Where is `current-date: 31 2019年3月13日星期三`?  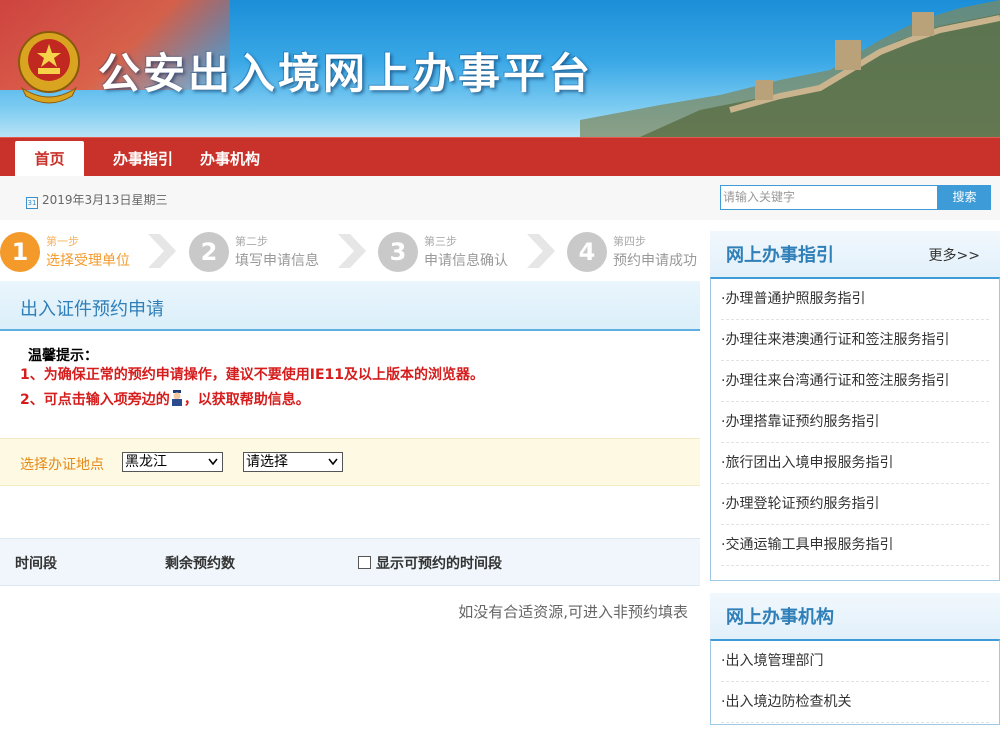
current-date: 31 2019年3月13日星期三 is located at coordinates (96, 200).